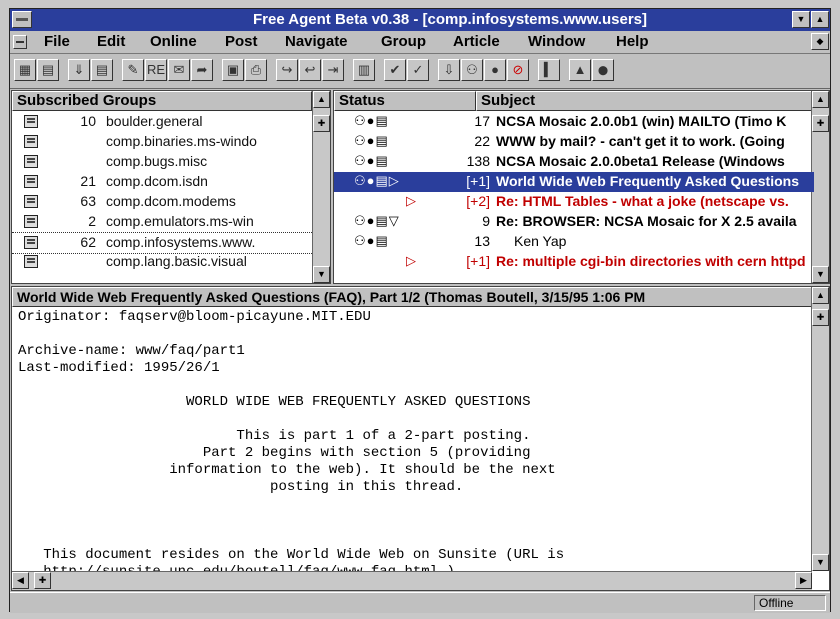 The image size is (840, 619). Describe the element at coordinates (316, 41) in the screenshot. I see `menu-navigate: Navigate` at that location.